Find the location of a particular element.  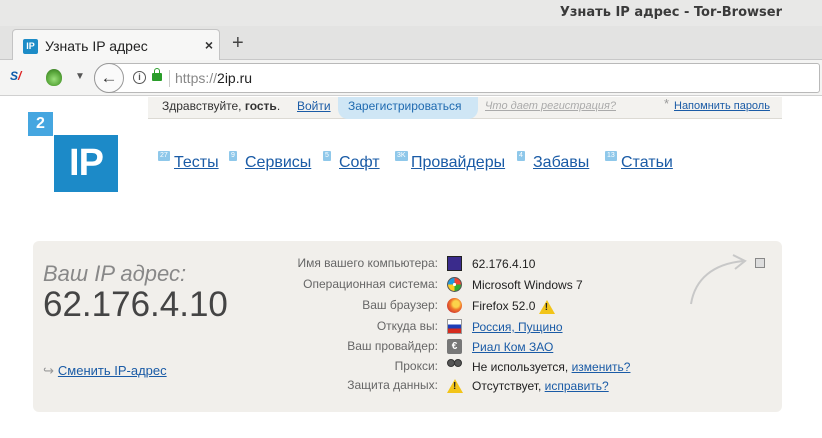

proxy-change-link: изменить? is located at coordinates (601, 367).